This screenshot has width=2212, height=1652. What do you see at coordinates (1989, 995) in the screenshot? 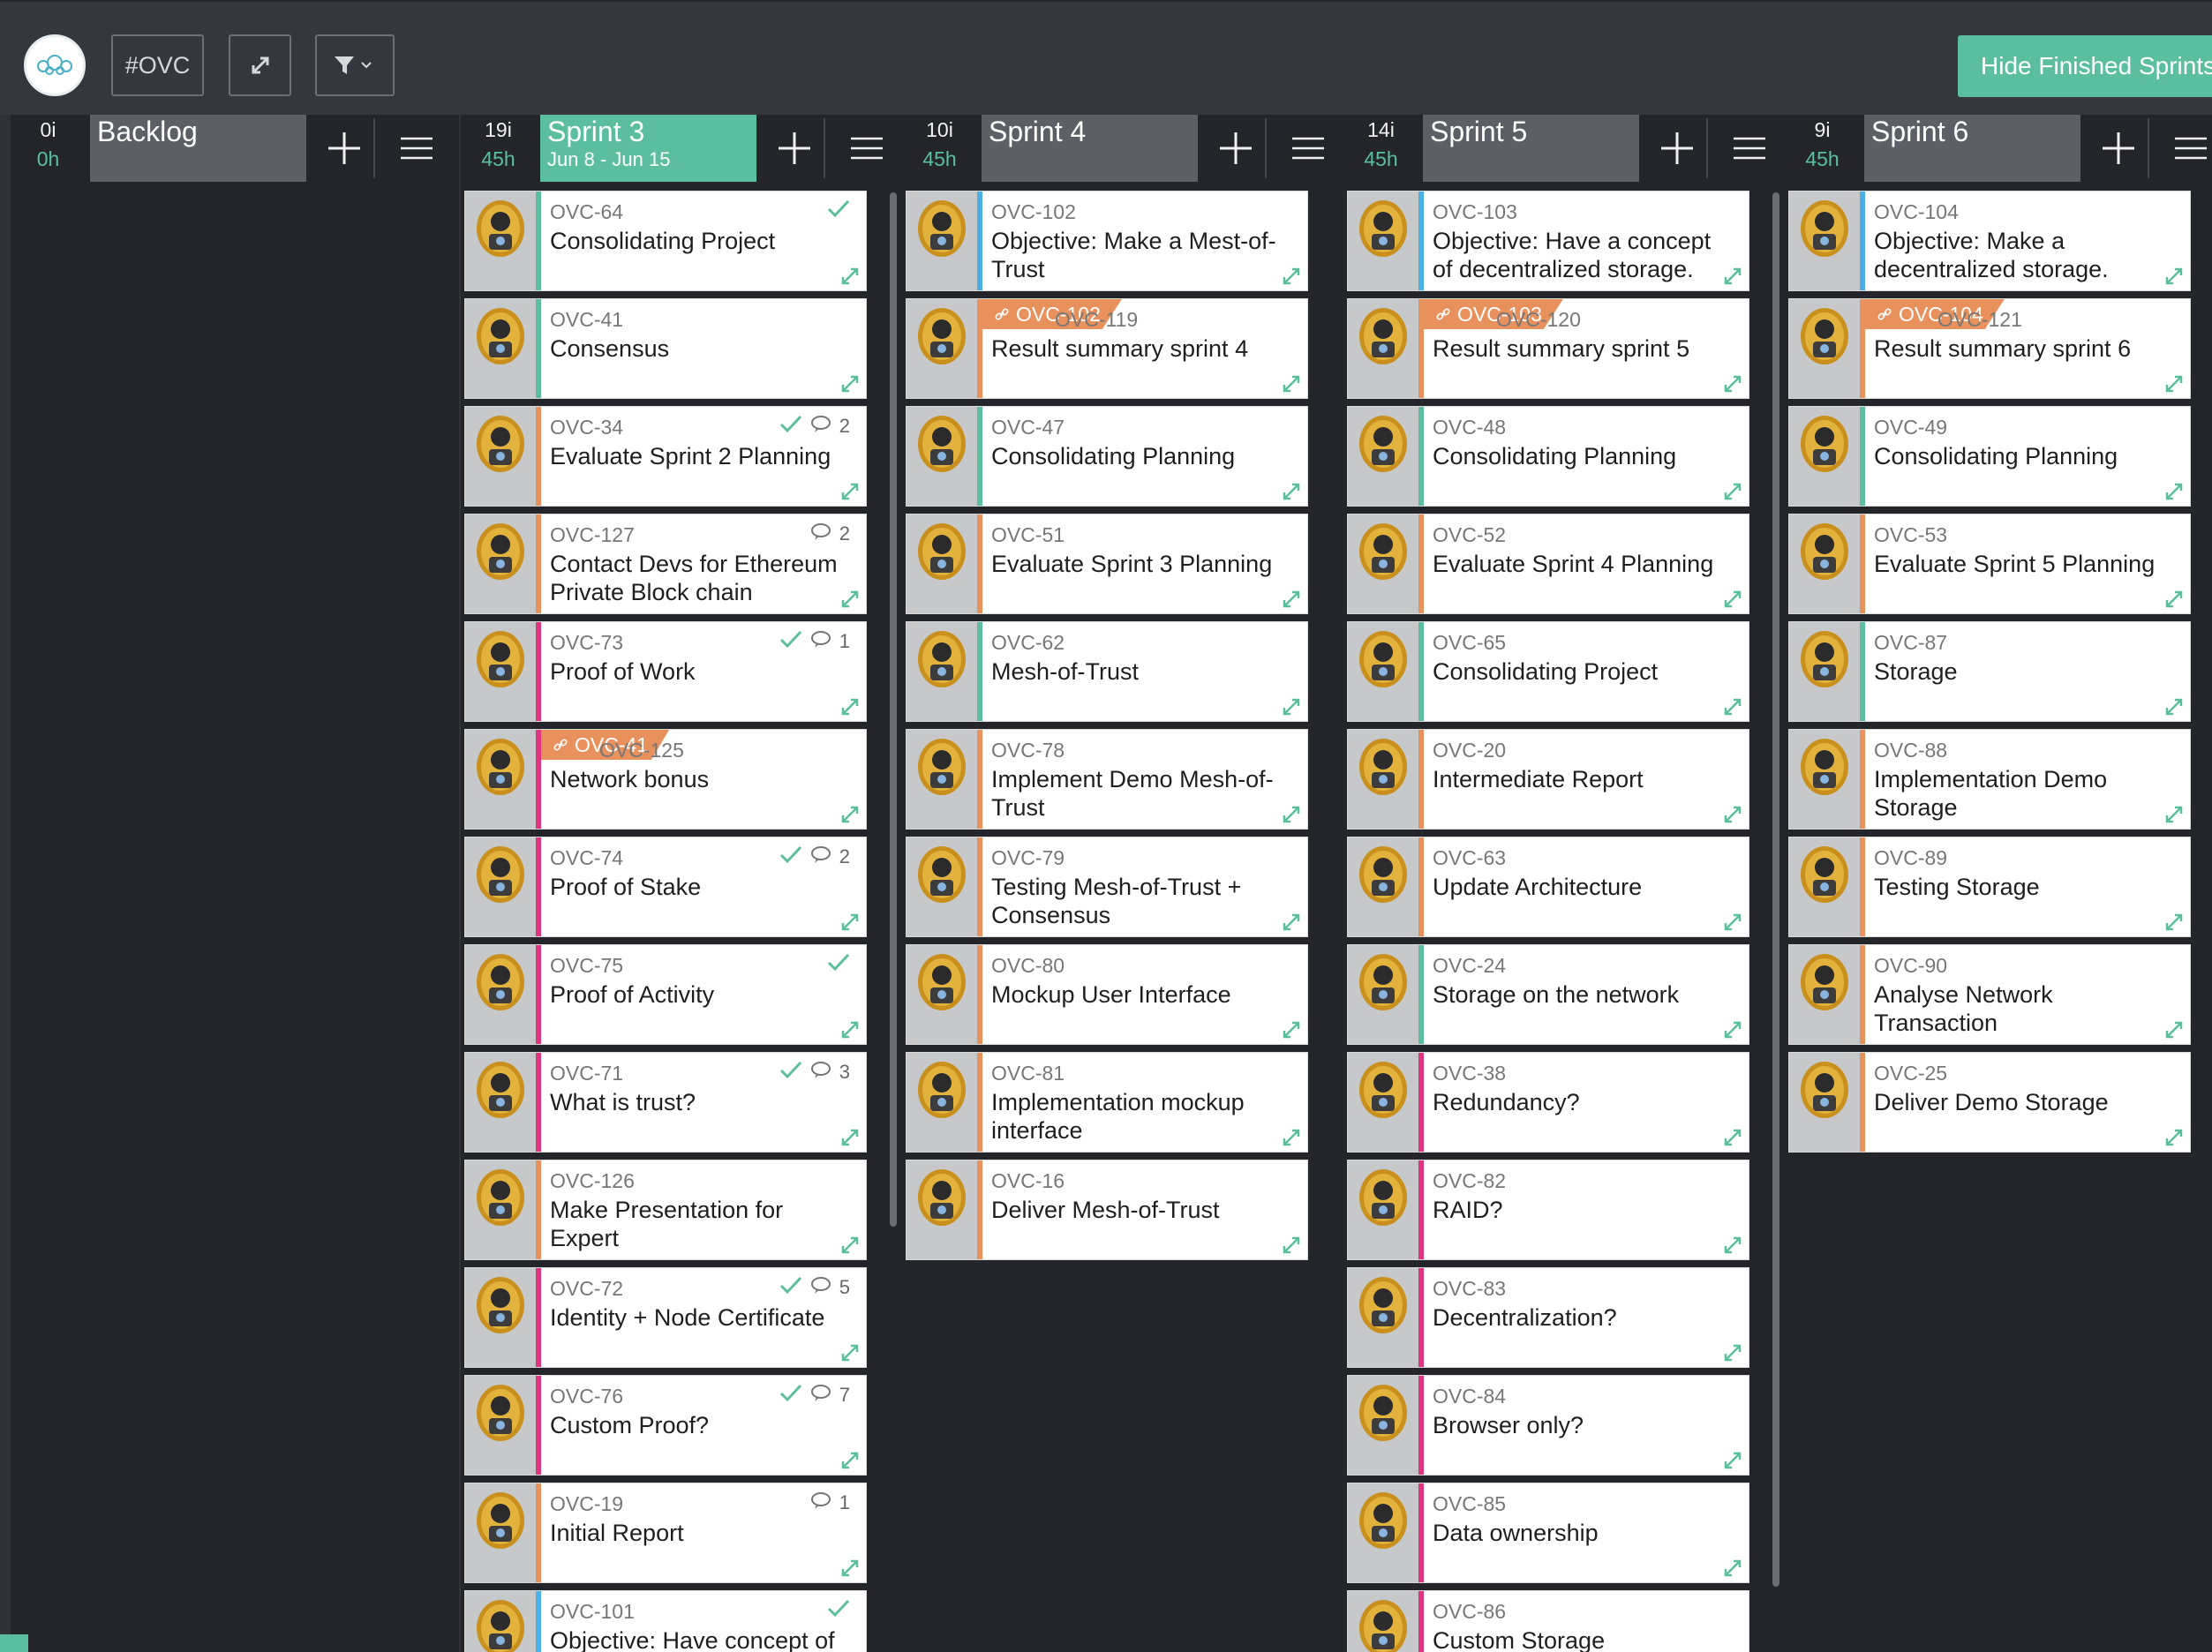
I see `issue-card: OVC-90 Analyse Network Transaction` at bounding box center [1989, 995].